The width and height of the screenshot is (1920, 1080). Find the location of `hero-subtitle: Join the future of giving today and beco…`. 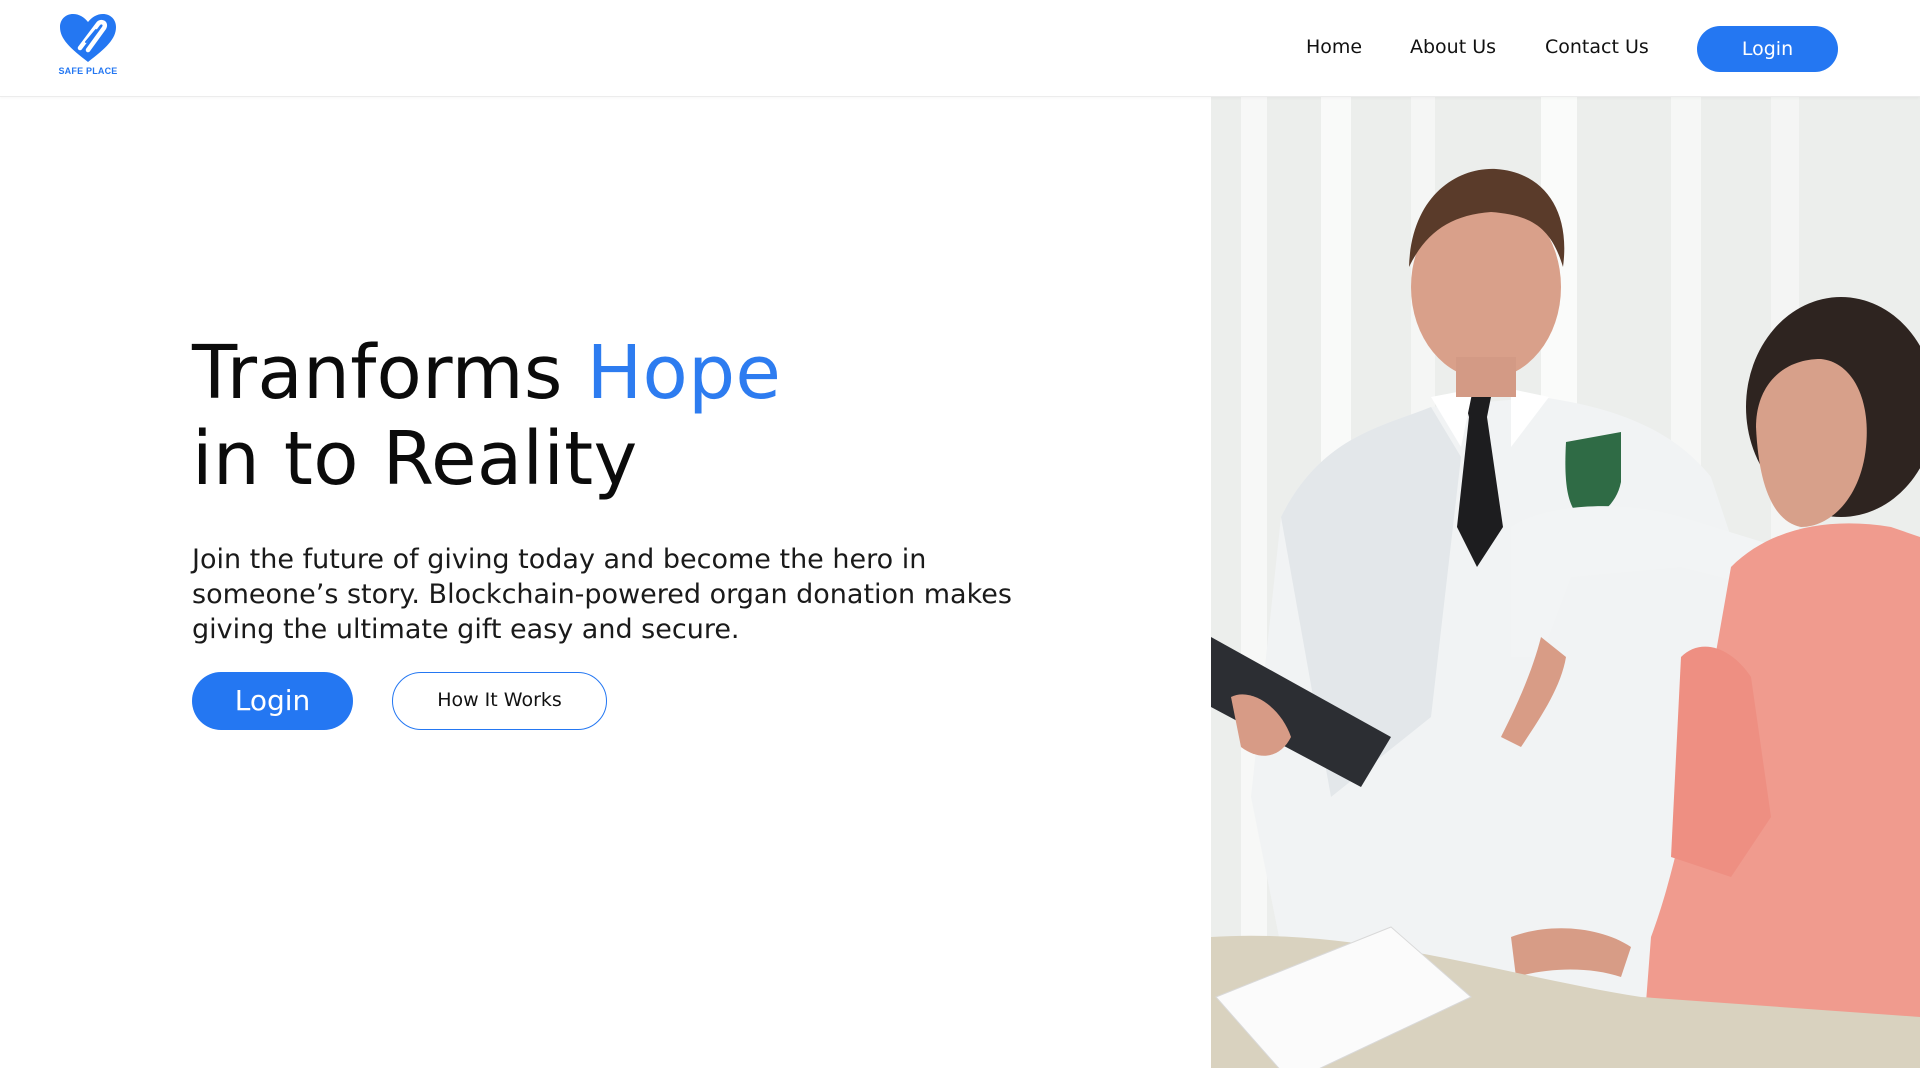

hero-subtitle: Join the future of giving today and beco… is located at coordinates (602, 594).